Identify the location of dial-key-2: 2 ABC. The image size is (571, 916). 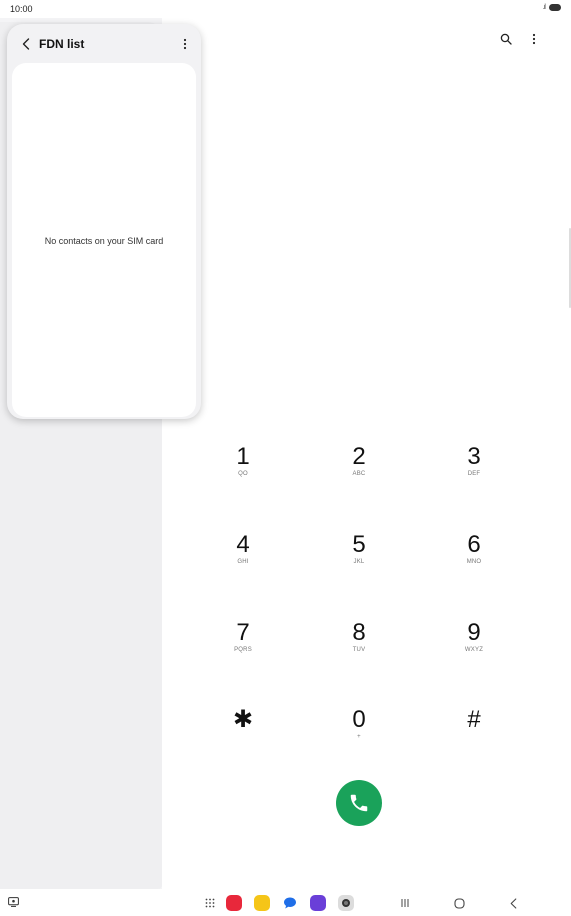
(359, 474).